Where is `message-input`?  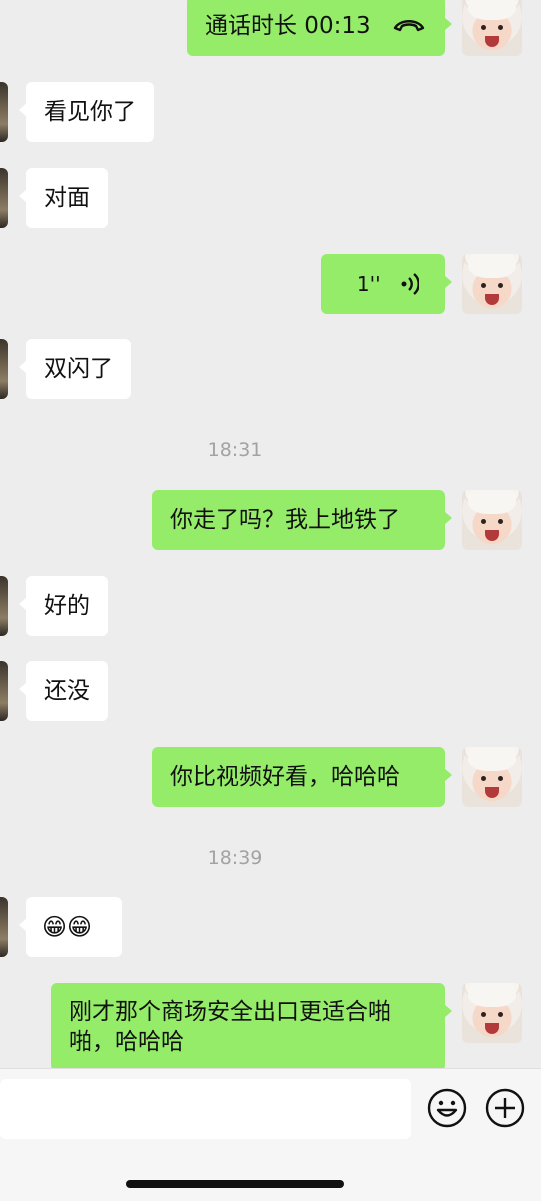 message-input is located at coordinates (205, 1109).